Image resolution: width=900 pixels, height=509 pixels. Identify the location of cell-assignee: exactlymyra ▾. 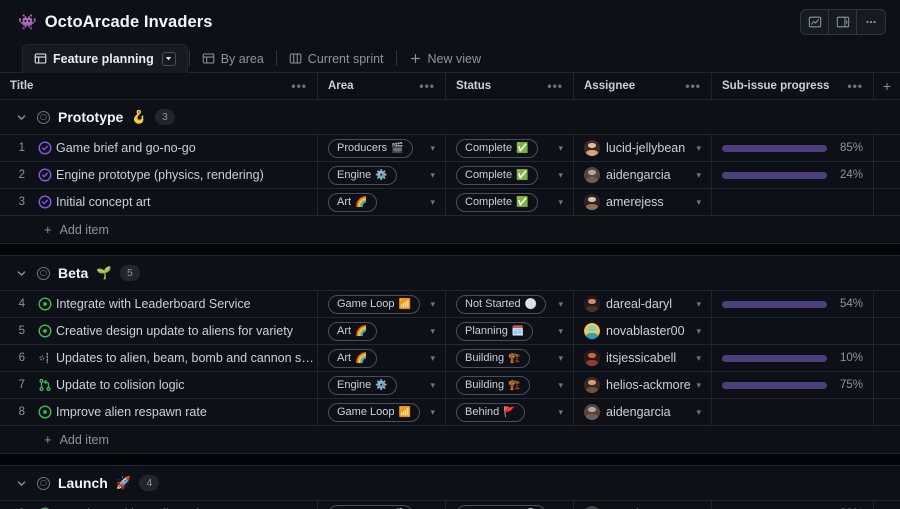
(643, 505).